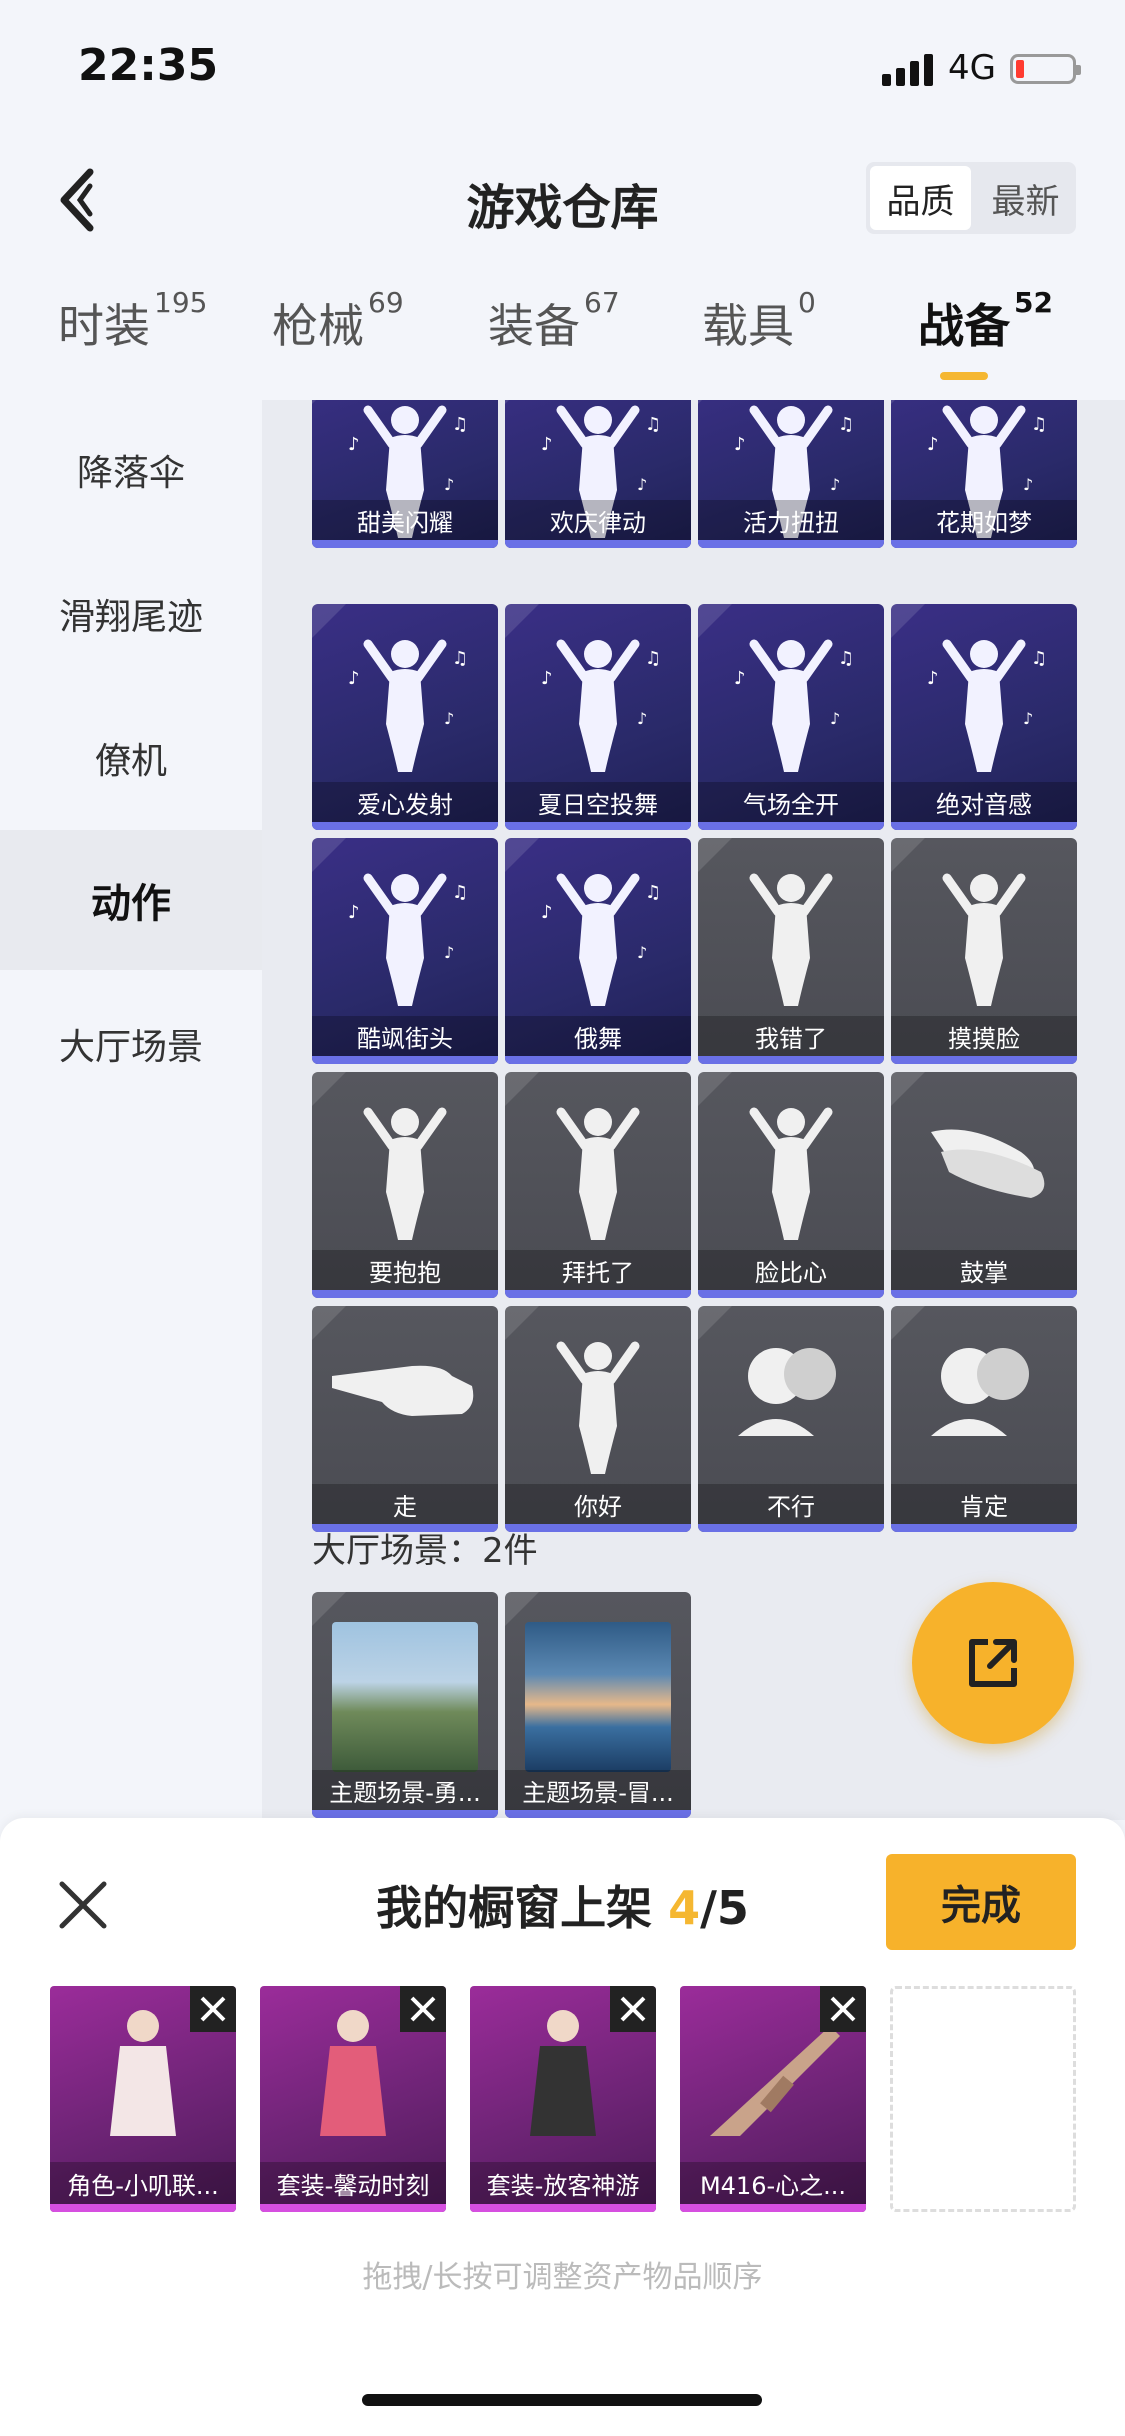 Image resolution: width=1125 pixels, height=2436 pixels. What do you see at coordinates (405, 1419) in the screenshot?
I see `emote-card: 走` at bounding box center [405, 1419].